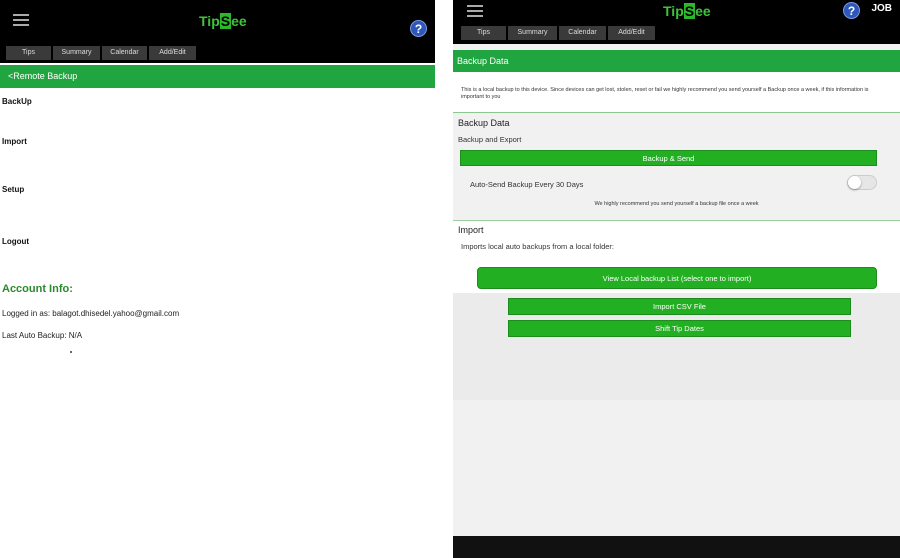 Image resolution: width=900 pixels, height=558 pixels. I want to click on account-info-title: Account Info:, so click(37, 289).